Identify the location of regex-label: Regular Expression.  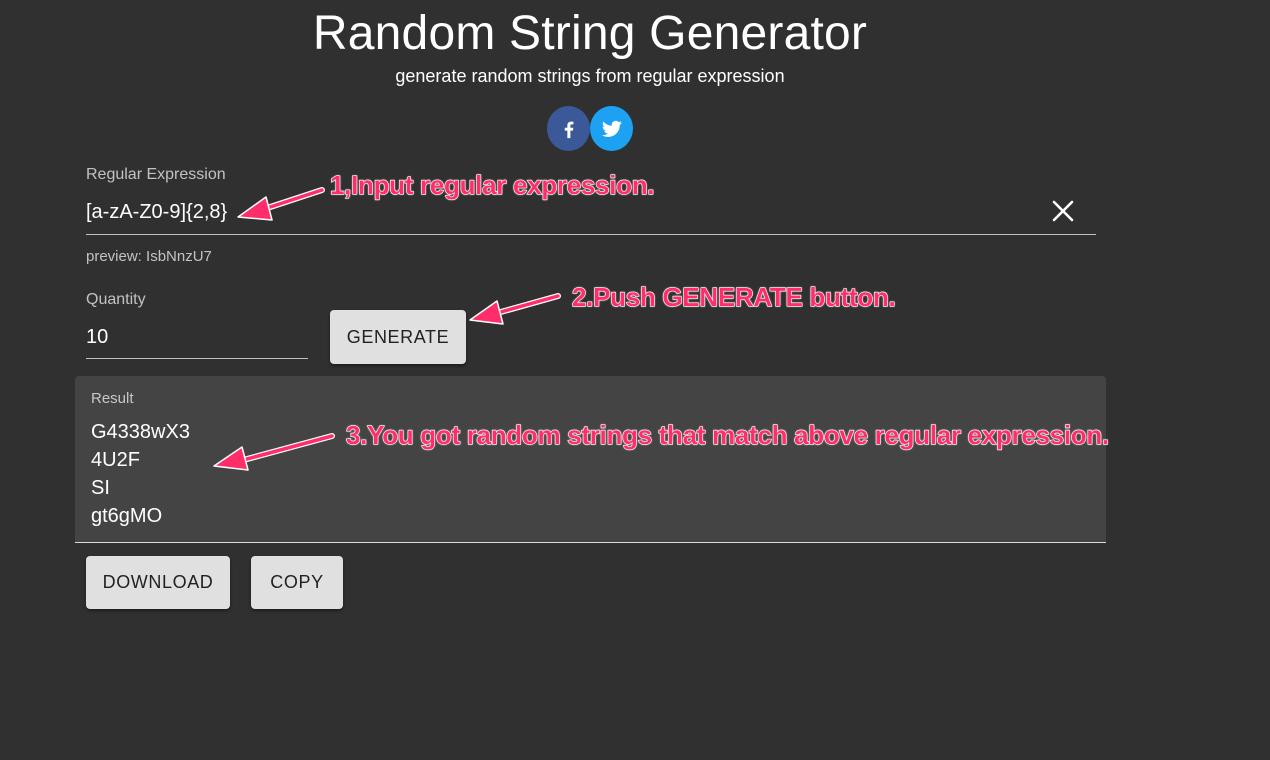
(156, 174).